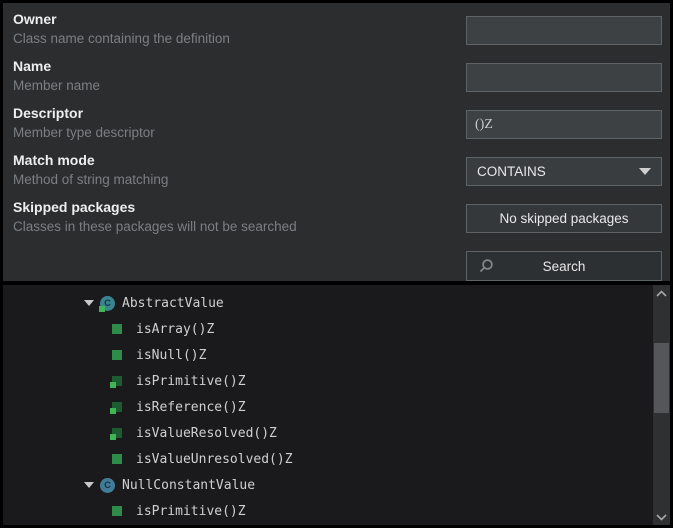 This screenshot has width=673, height=528. Describe the element at coordinates (337, 126) in the screenshot. I see `form-row-descriptor: Descriptor Member type descriptor` at that location.